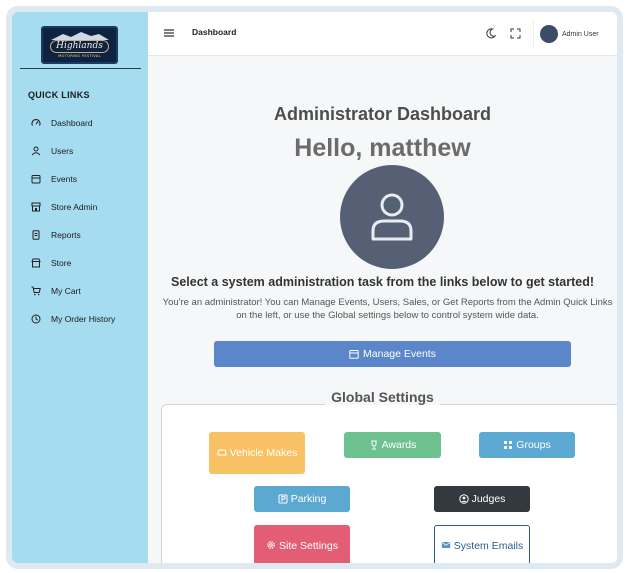  What do you see at coordinates (36, 207) in the screenshot?
I see `store-admin-icon` at bounding box center [36, 207].